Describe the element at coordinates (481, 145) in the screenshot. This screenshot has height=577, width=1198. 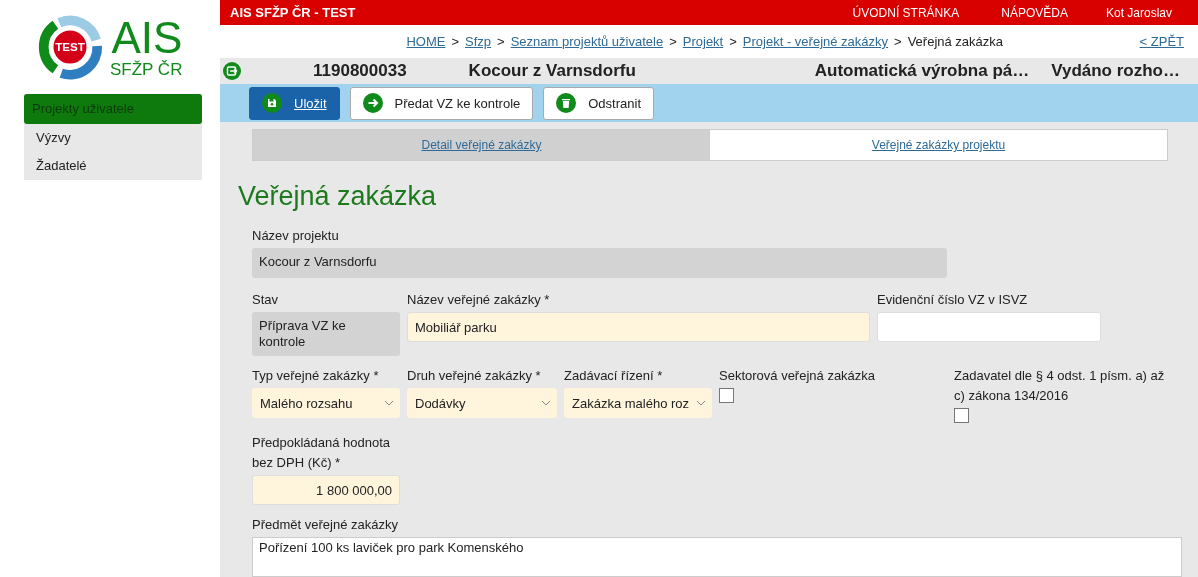
I see `tab: Detail veřejné zakázky` at that location.